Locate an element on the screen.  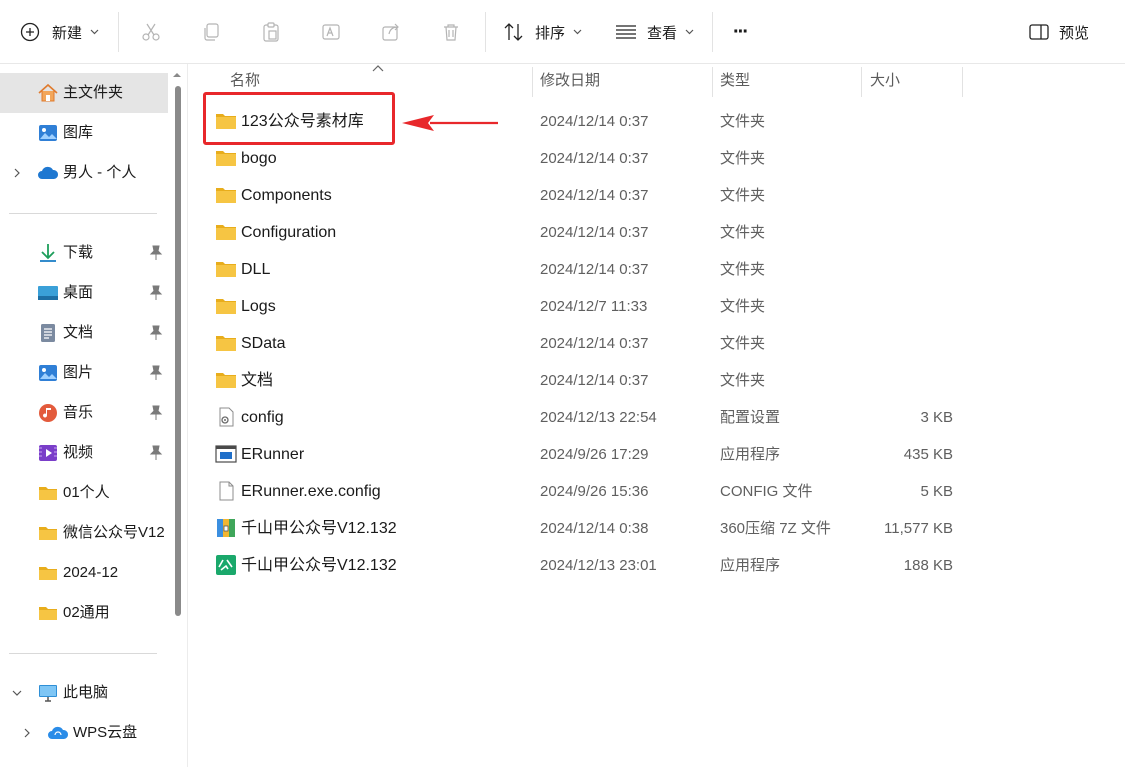
column-header-date: 修改日期 is located at coordinates (570, 81).